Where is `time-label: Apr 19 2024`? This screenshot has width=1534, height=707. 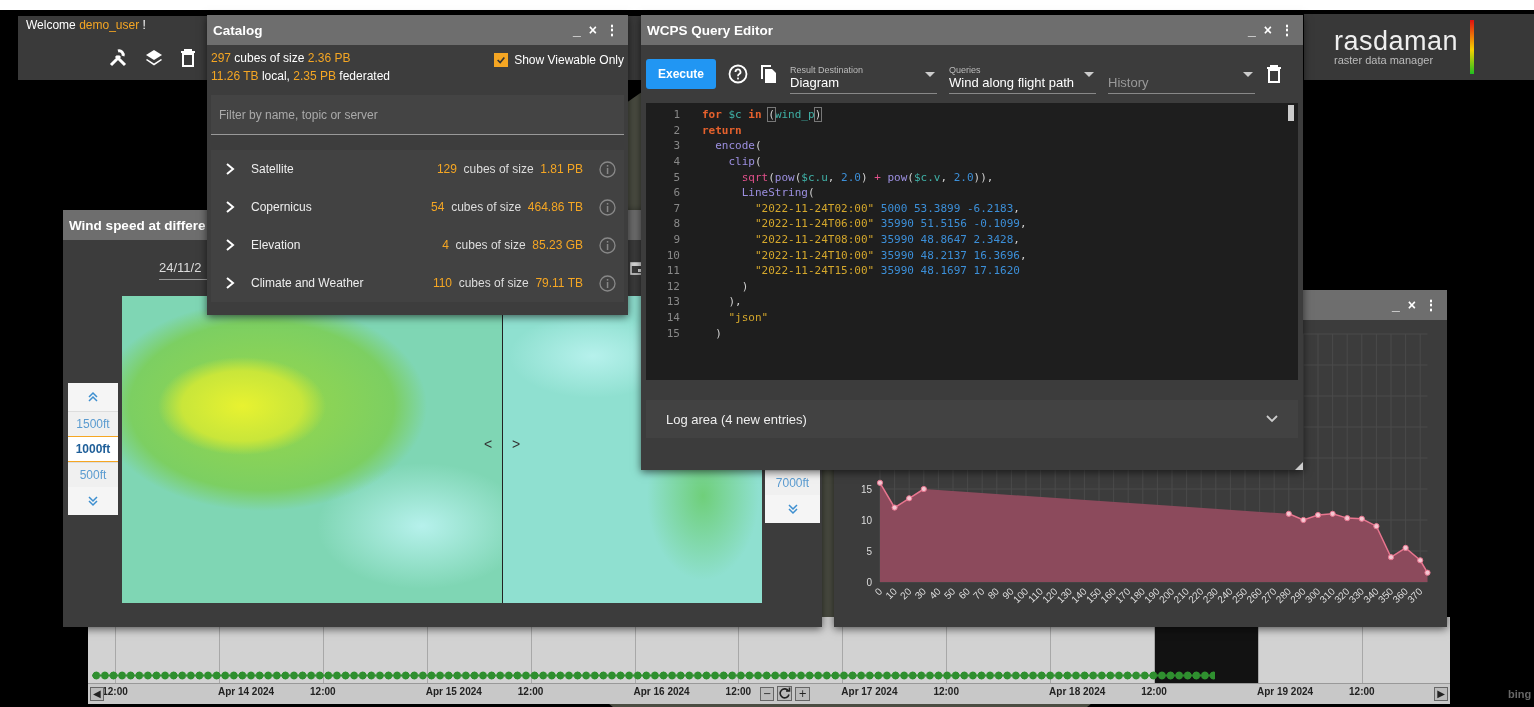 time-label: Apr 19 2024 is located at coordinates (1285, 691).